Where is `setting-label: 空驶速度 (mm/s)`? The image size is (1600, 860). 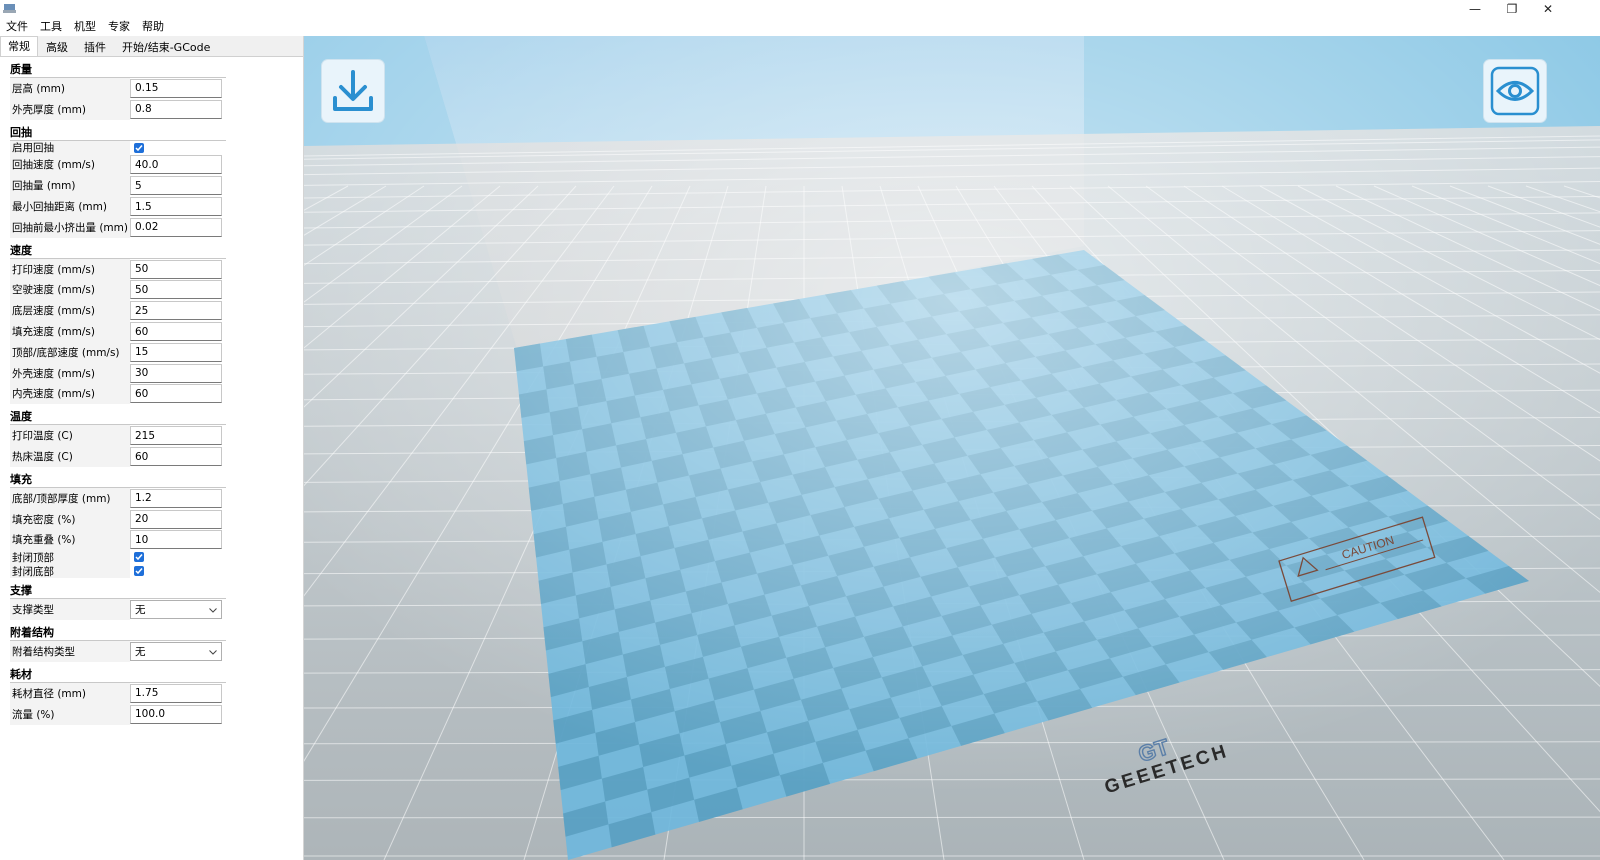
setting-label: 空驶速度 (mm/s) is located at coordinates (70, 290).